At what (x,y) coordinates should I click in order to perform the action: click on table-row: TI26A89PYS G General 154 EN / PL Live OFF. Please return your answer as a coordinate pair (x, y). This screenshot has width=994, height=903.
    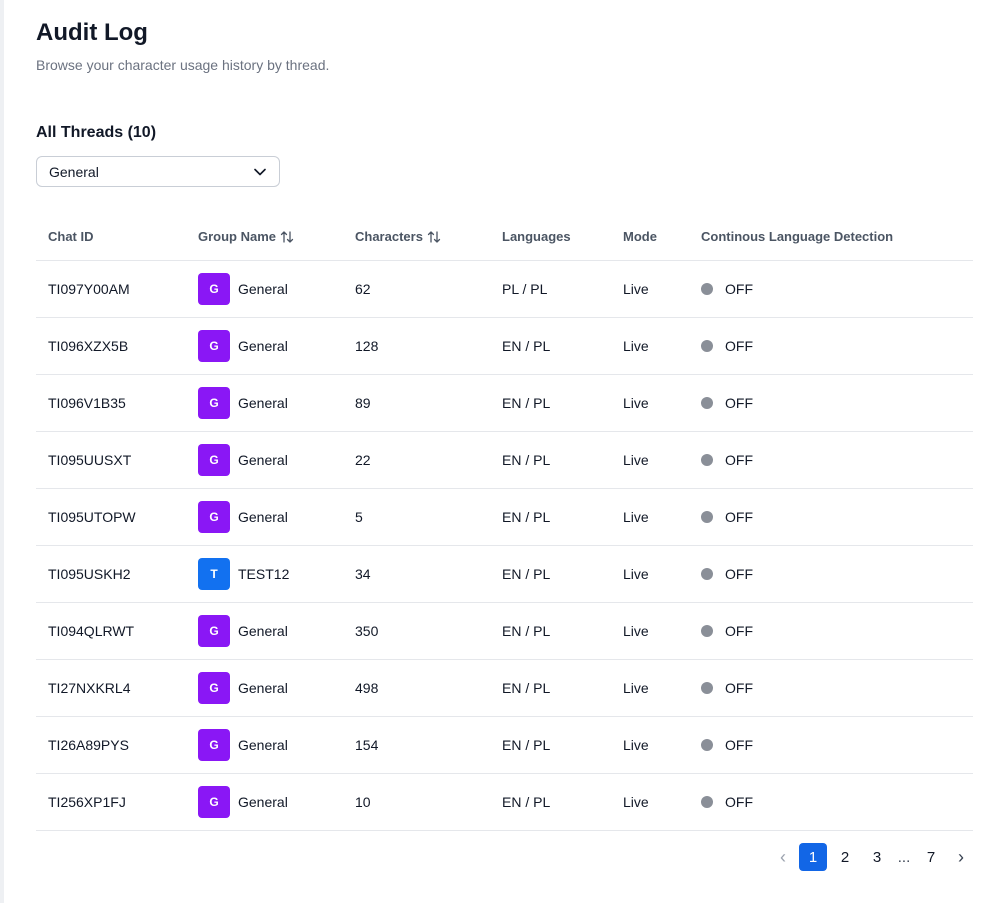
    Looking at the image, I should click on (504, 745).